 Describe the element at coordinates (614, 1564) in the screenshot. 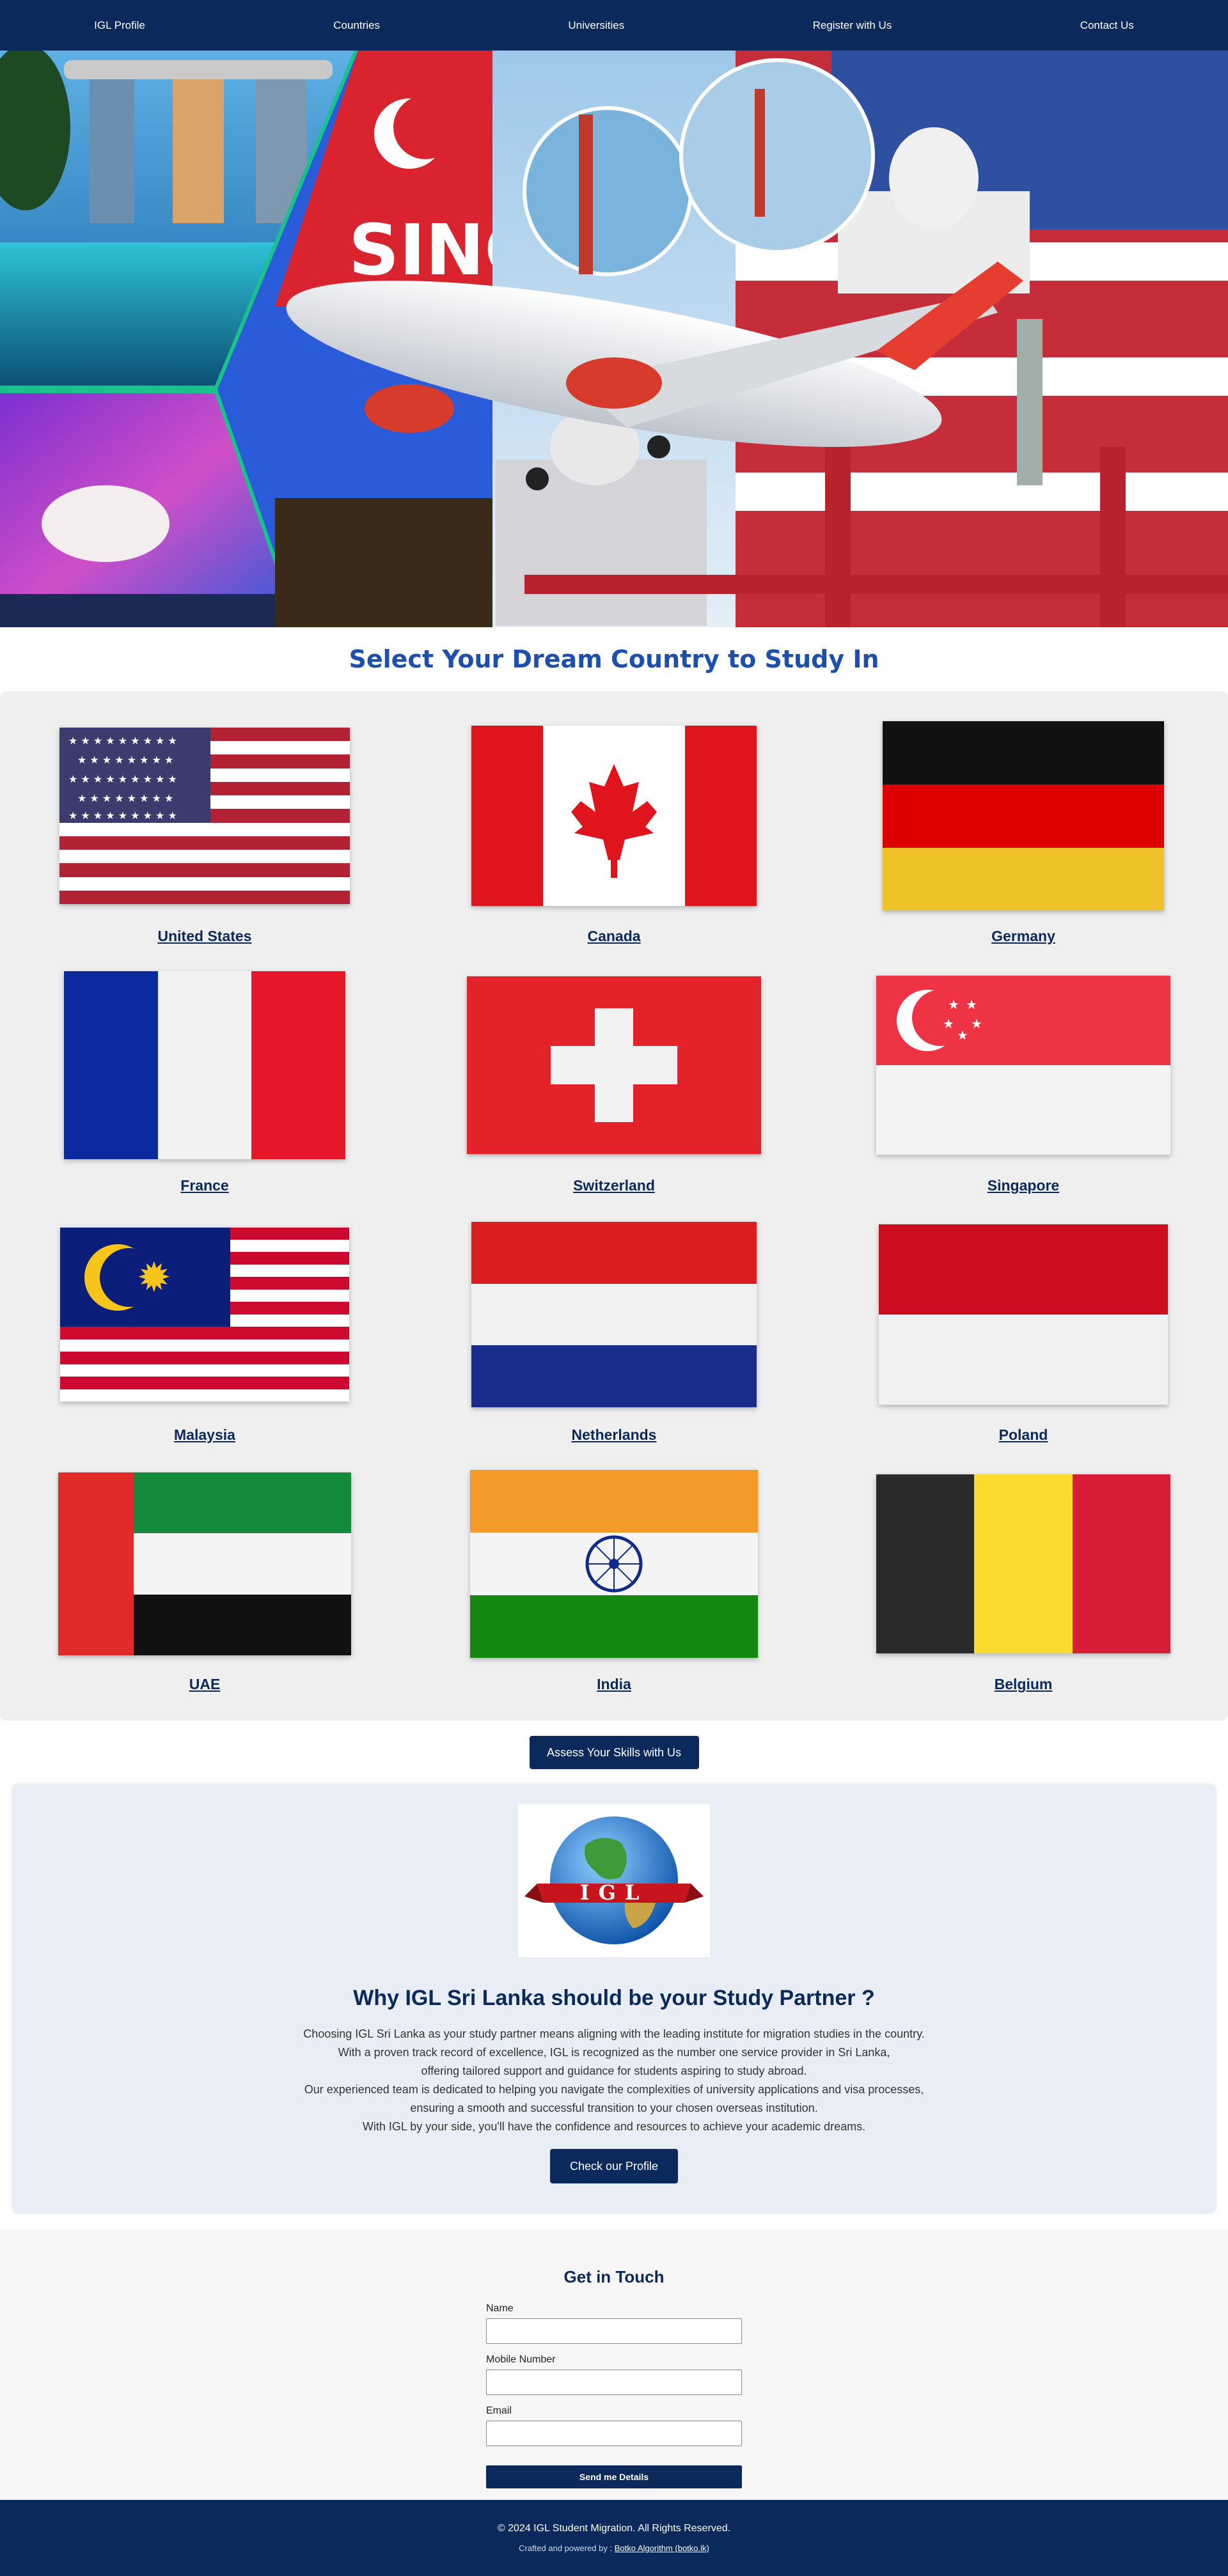

I see `flag-india` at that location.